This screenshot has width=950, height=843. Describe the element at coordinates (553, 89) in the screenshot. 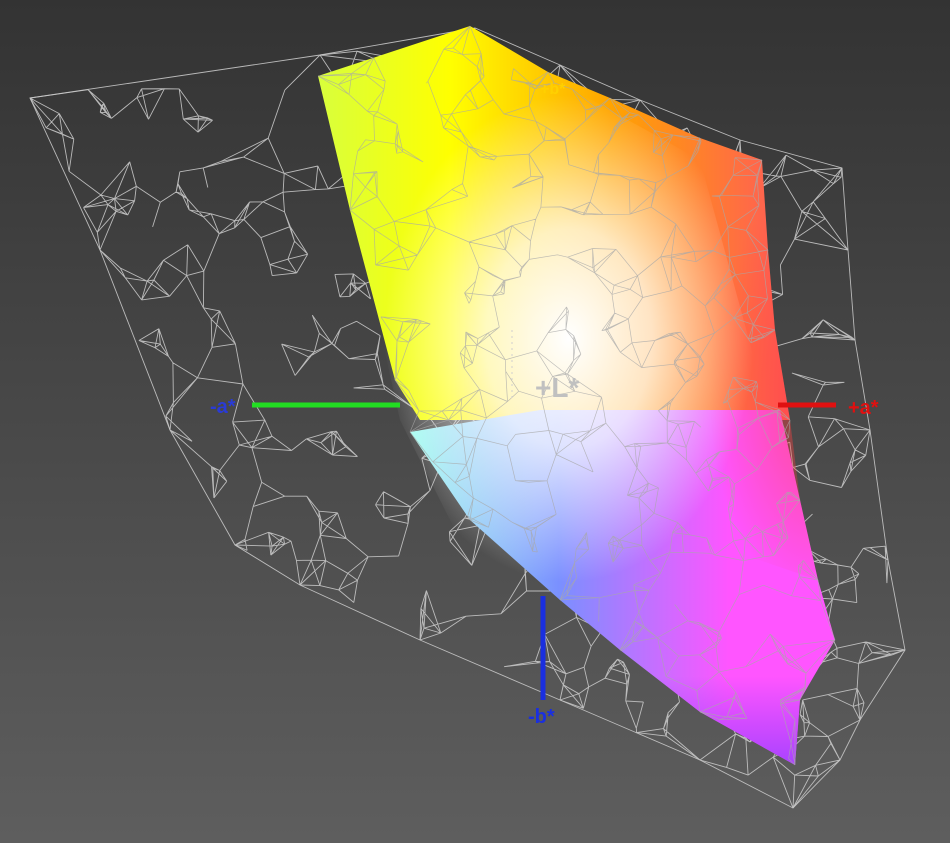

I see `axis-label-plus-b: +b*` at that location.